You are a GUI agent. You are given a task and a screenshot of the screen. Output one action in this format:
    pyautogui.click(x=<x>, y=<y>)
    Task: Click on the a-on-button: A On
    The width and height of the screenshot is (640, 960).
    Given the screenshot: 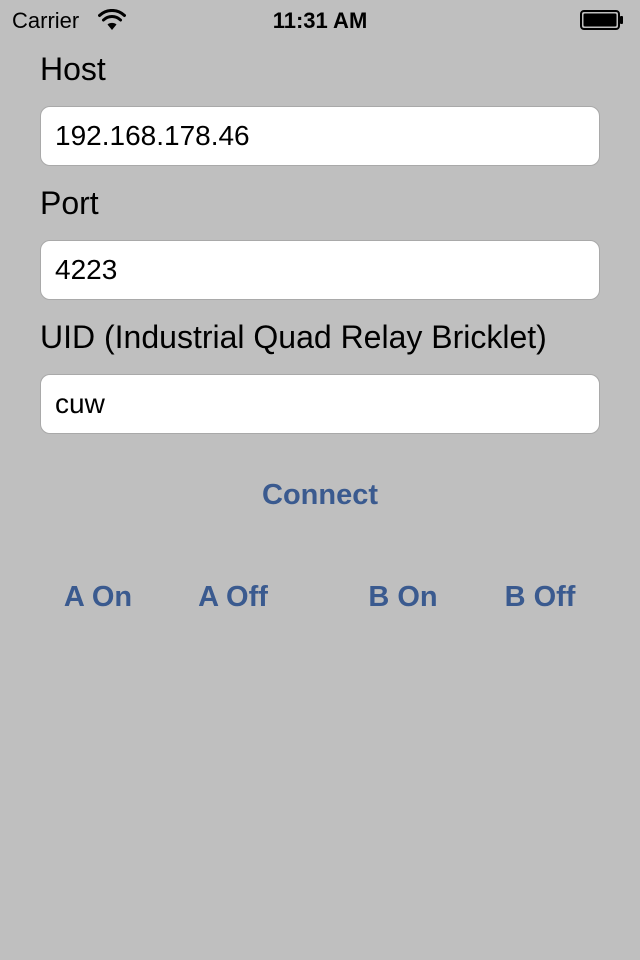 What is the action you would take?
    pyautogui.click(x=98, y=597)
    